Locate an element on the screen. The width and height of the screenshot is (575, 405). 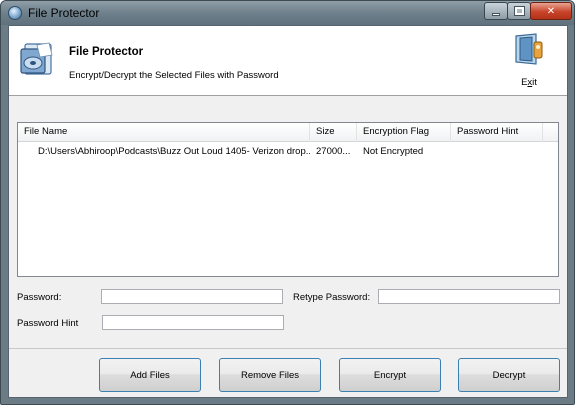
column-header-encryption-flag: Encryption Flag is located at coordinates (404, 132).